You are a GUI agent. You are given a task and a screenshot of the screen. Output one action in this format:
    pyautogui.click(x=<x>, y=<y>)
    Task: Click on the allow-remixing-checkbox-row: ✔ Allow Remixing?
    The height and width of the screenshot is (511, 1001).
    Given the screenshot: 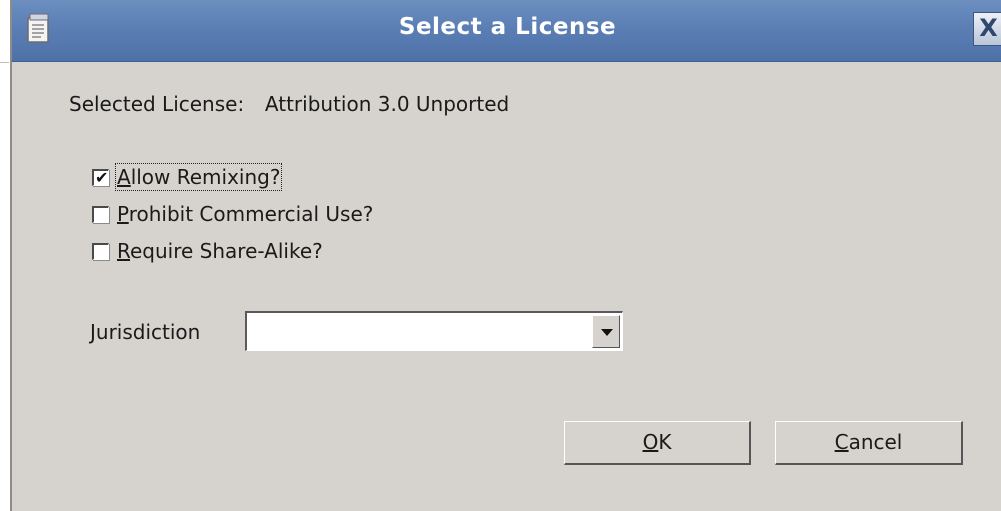 What is the action you would take?
    pyautogui.click(x=187, y=177)
    